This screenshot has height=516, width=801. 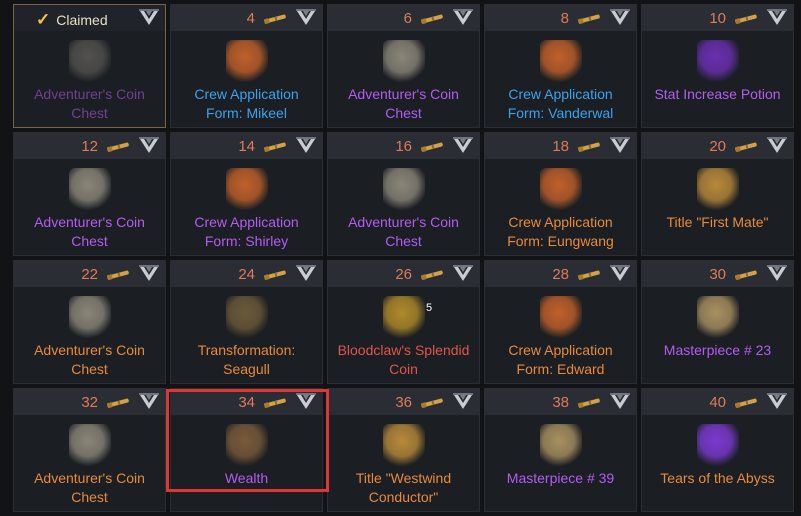 I want to click on reward-name: Crew Application Form: Mikeel, so click(x=246, y=103).